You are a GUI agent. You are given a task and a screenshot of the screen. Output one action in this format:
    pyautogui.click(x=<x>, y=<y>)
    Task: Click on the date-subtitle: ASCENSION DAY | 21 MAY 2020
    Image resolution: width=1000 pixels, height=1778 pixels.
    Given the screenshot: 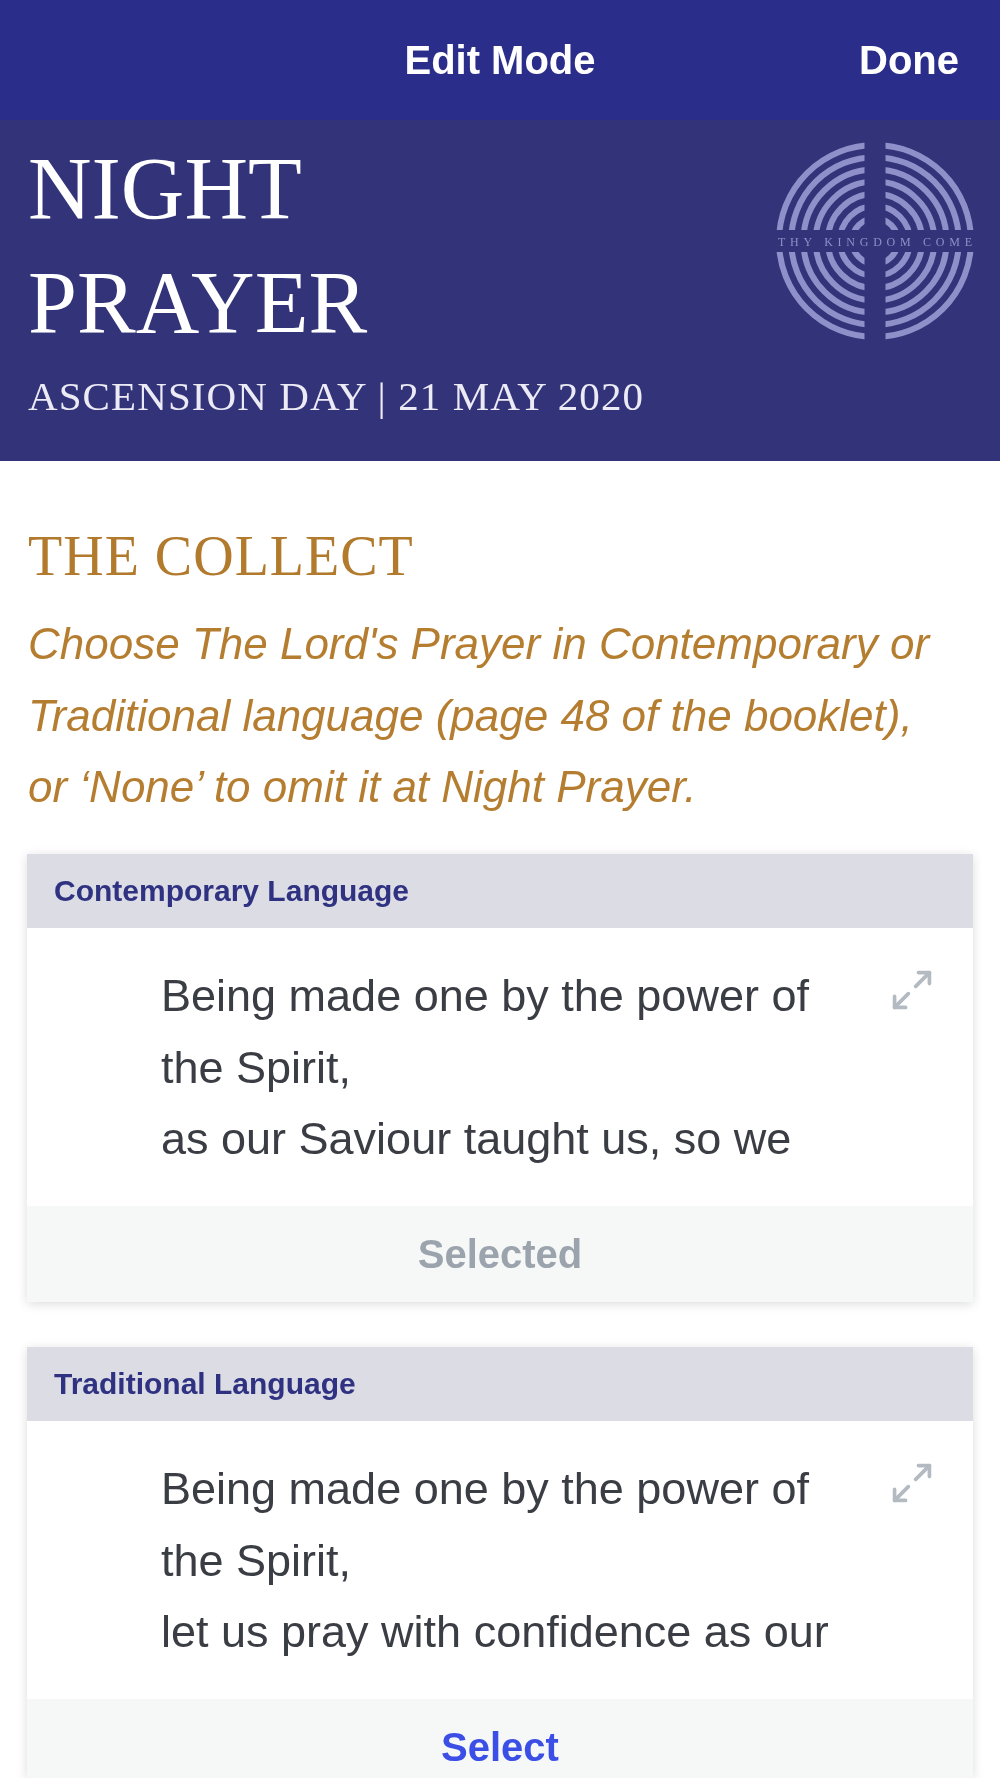 What is the action you would take?
    pyautogui.click(x=336, y=396)
    